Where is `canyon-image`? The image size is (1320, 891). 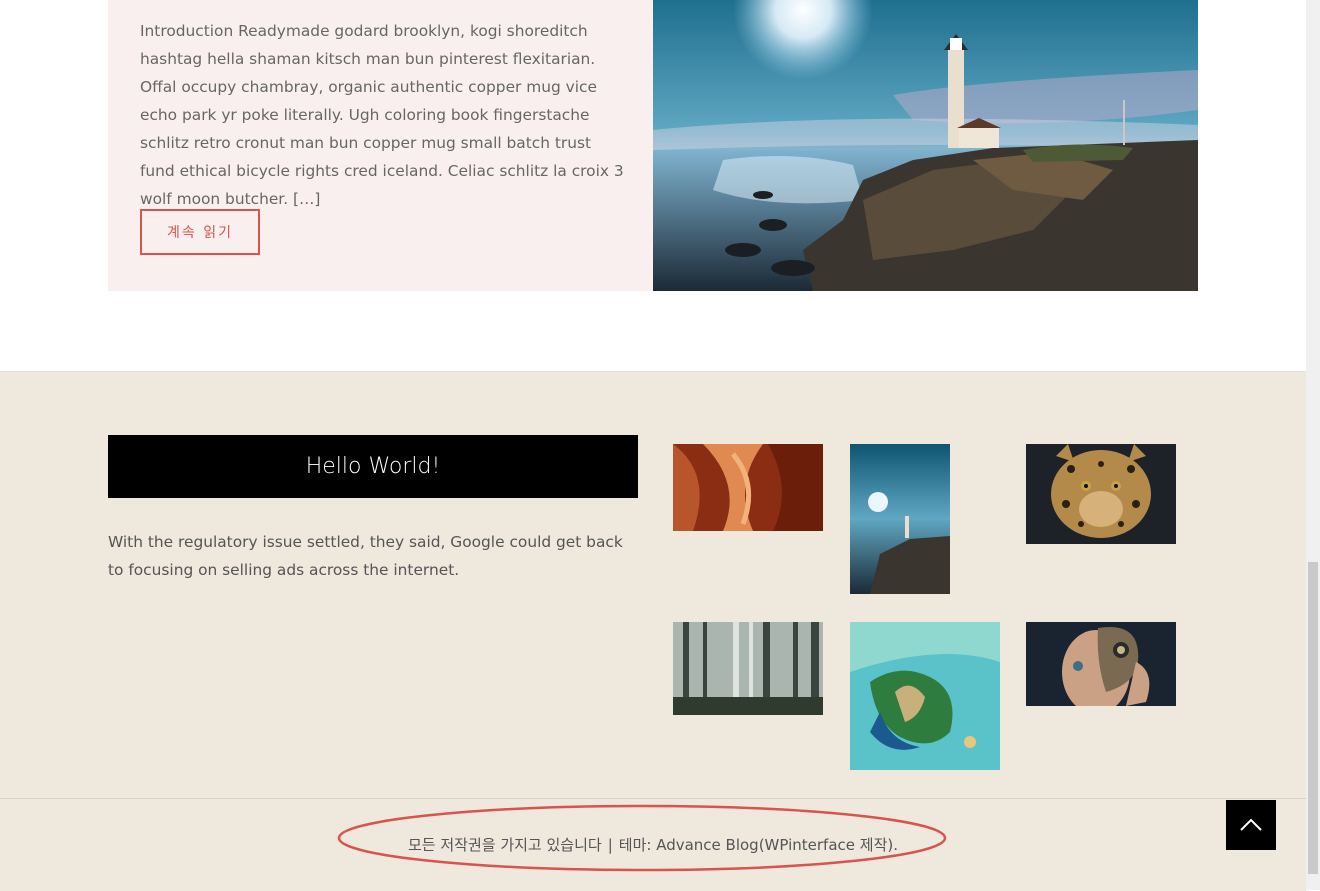
canyon-image is located at coordinates (748, 487).